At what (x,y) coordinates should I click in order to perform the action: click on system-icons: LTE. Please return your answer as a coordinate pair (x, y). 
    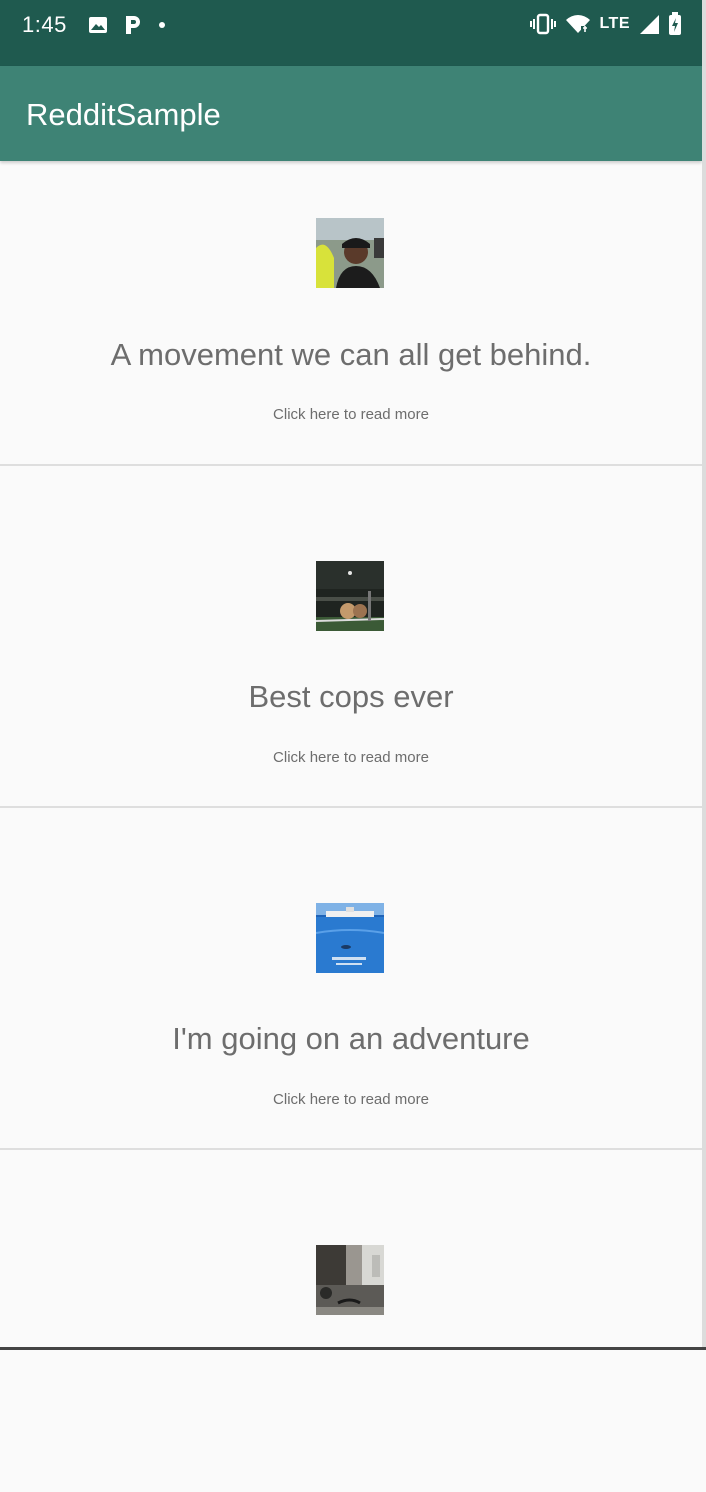
    Looking at the image, I should click on (605, 24).